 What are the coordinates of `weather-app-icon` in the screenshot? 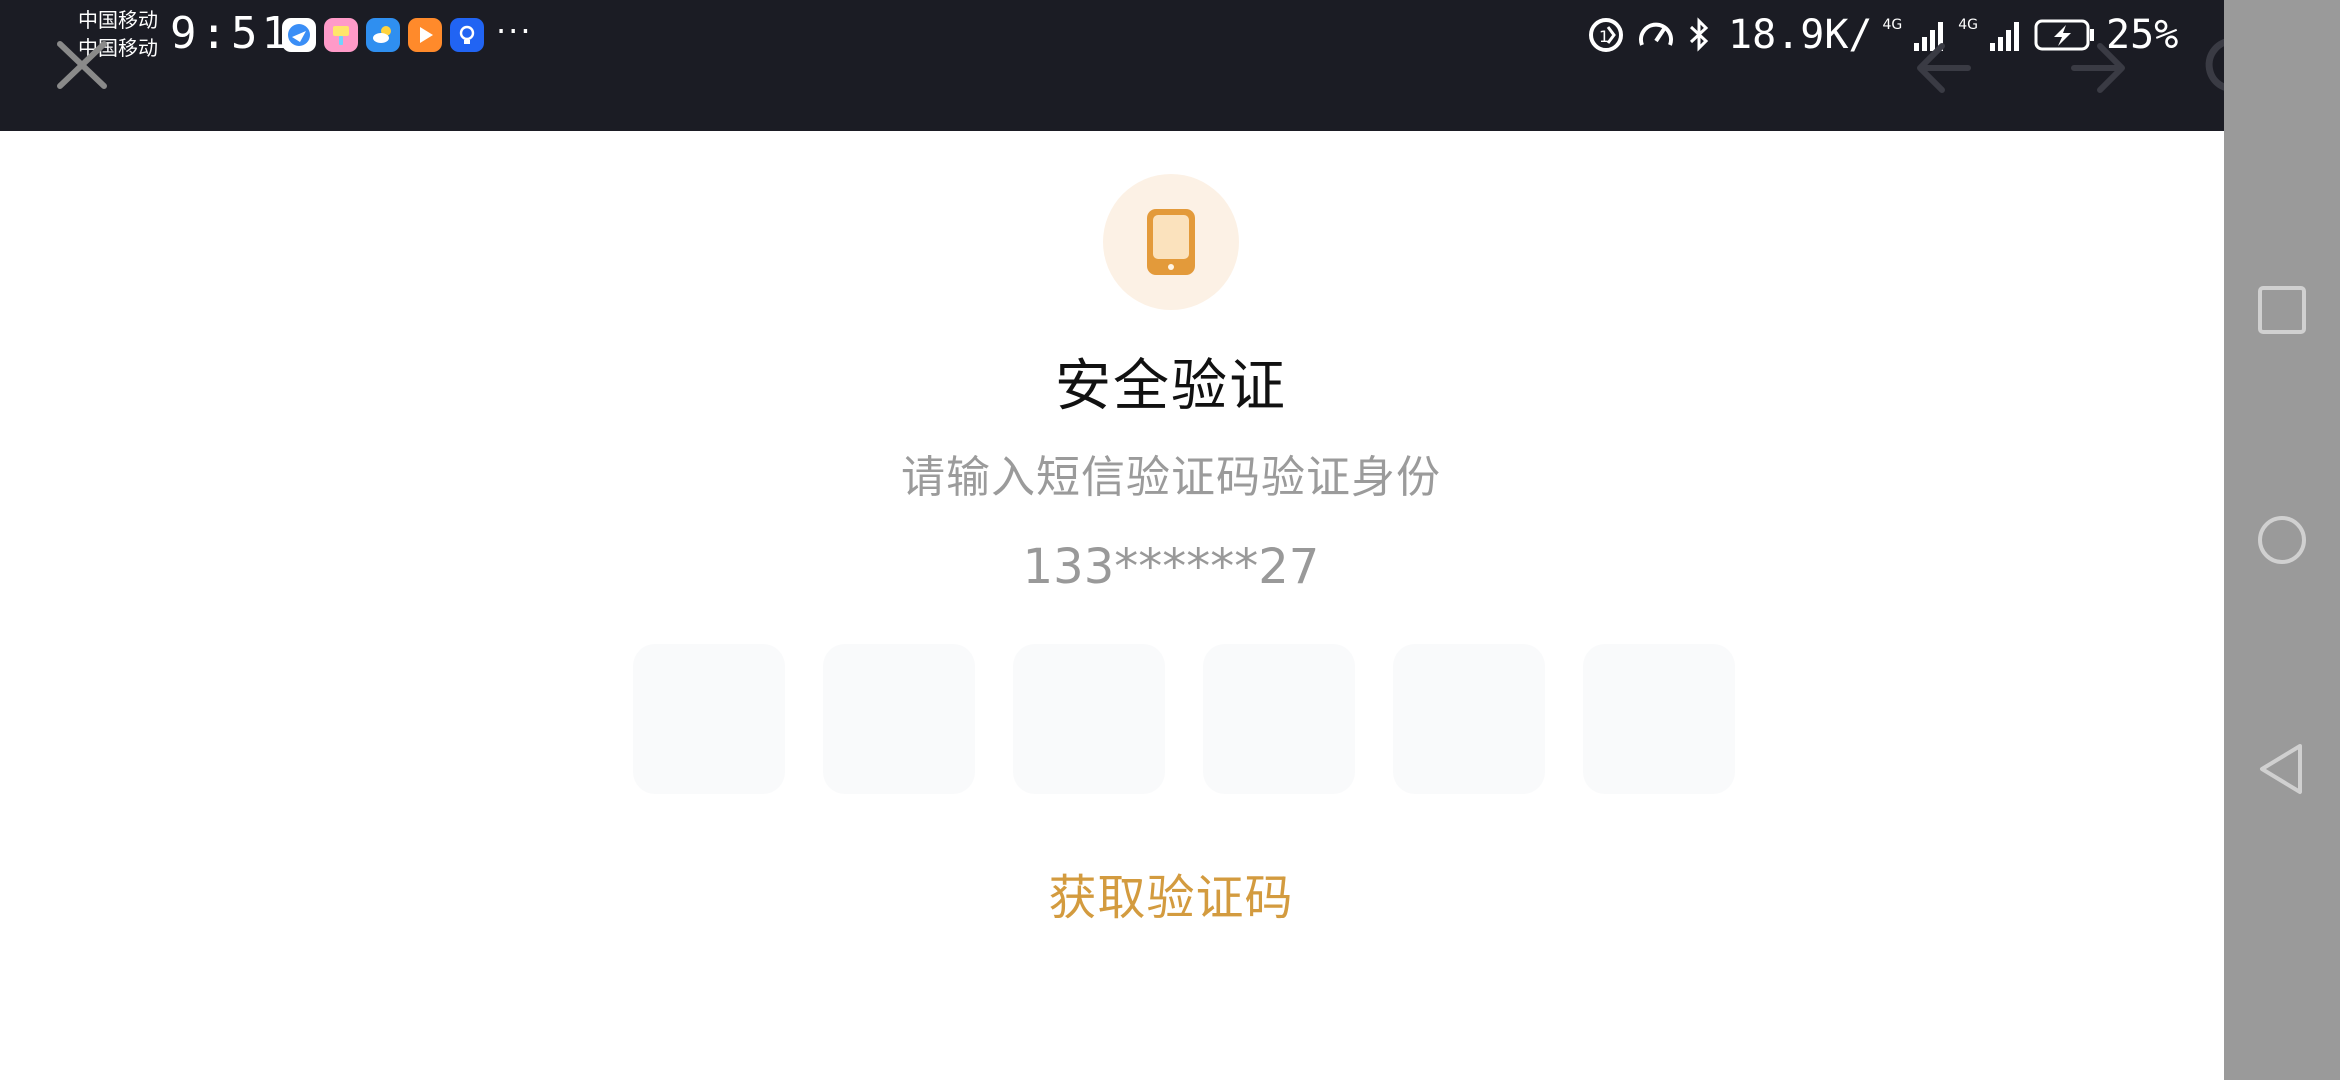 It's located at (383, 35).